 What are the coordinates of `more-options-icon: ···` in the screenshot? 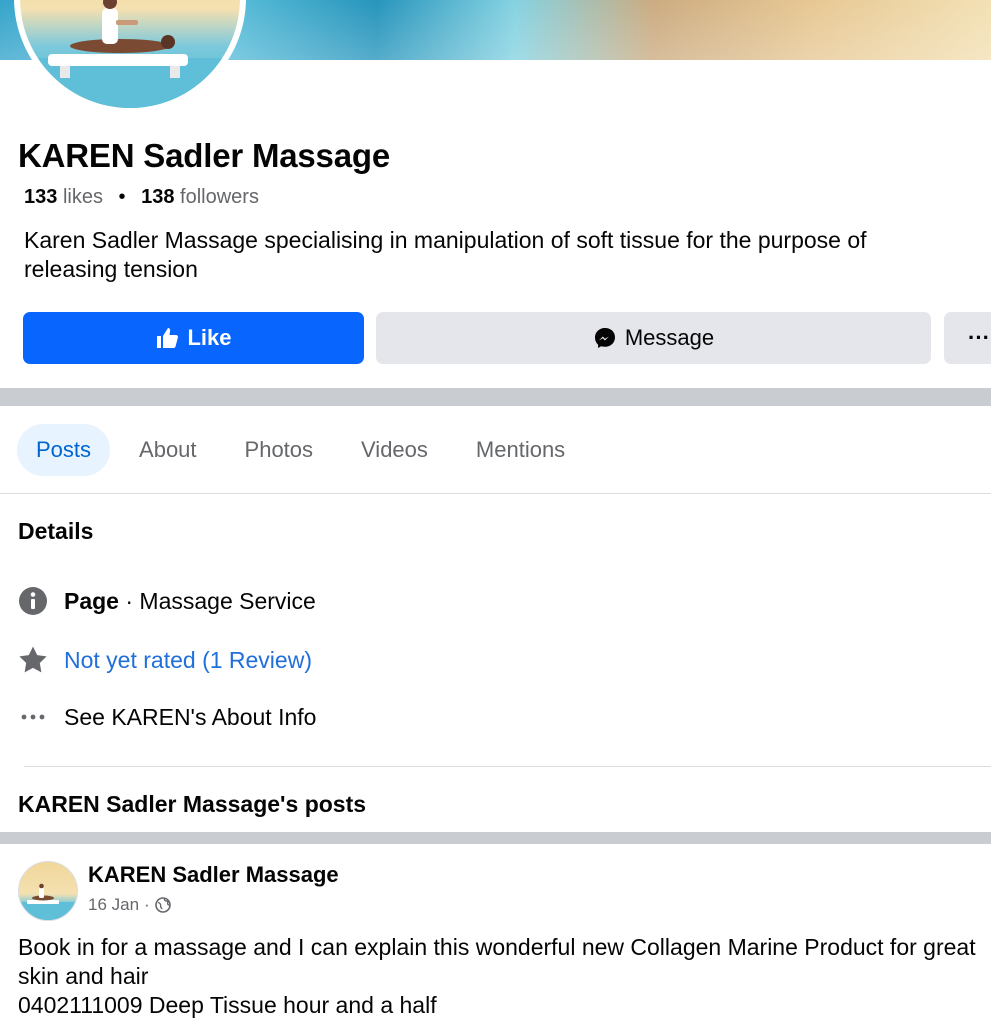 It's located at (979, 337).